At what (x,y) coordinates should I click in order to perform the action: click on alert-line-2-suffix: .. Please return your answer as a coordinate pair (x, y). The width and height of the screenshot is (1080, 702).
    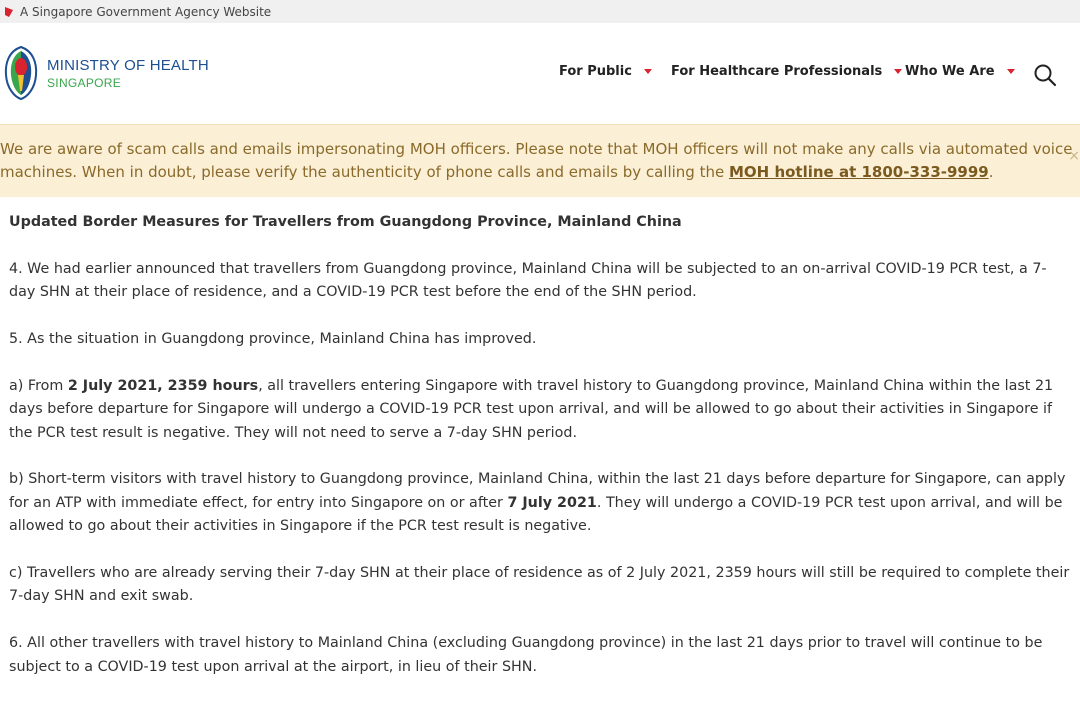
    Looking at the image, I should click on (991, 172).